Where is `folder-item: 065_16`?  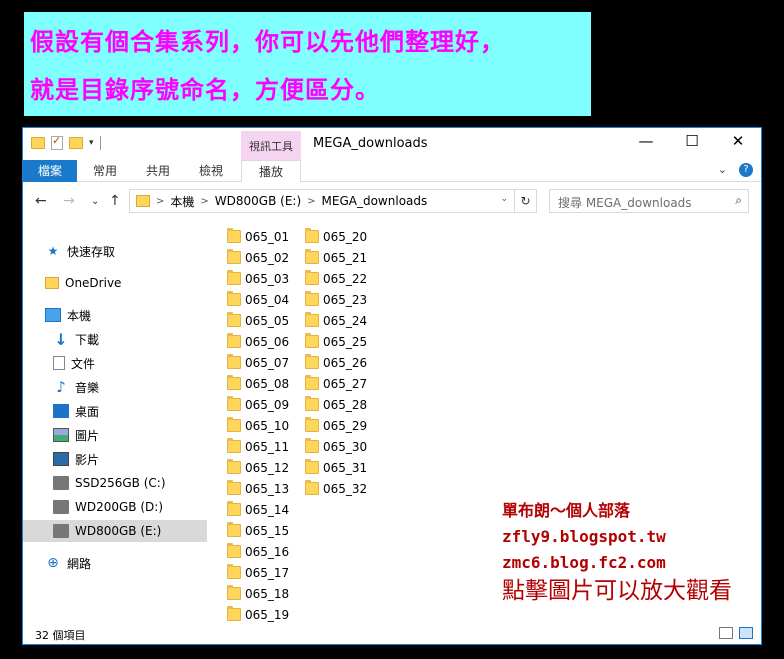
folder-item: 065_16 is located at coordinates (265, 551).